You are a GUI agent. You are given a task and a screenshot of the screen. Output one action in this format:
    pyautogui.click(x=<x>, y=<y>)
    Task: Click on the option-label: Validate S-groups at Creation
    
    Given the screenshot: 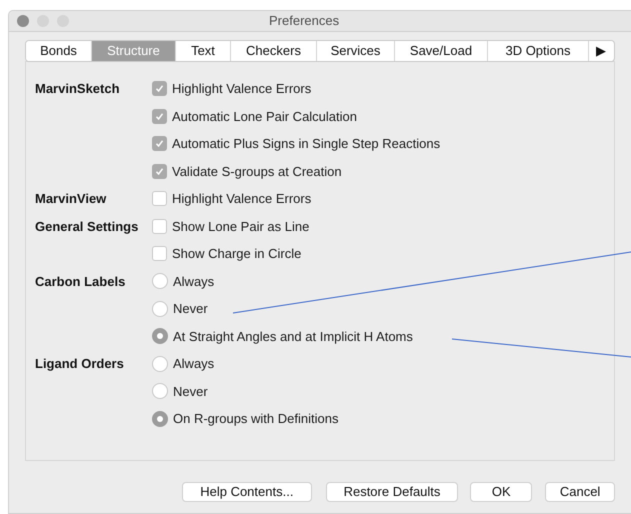 What is the action you would take?
    pyautogui.click(x=257, y=171)
    